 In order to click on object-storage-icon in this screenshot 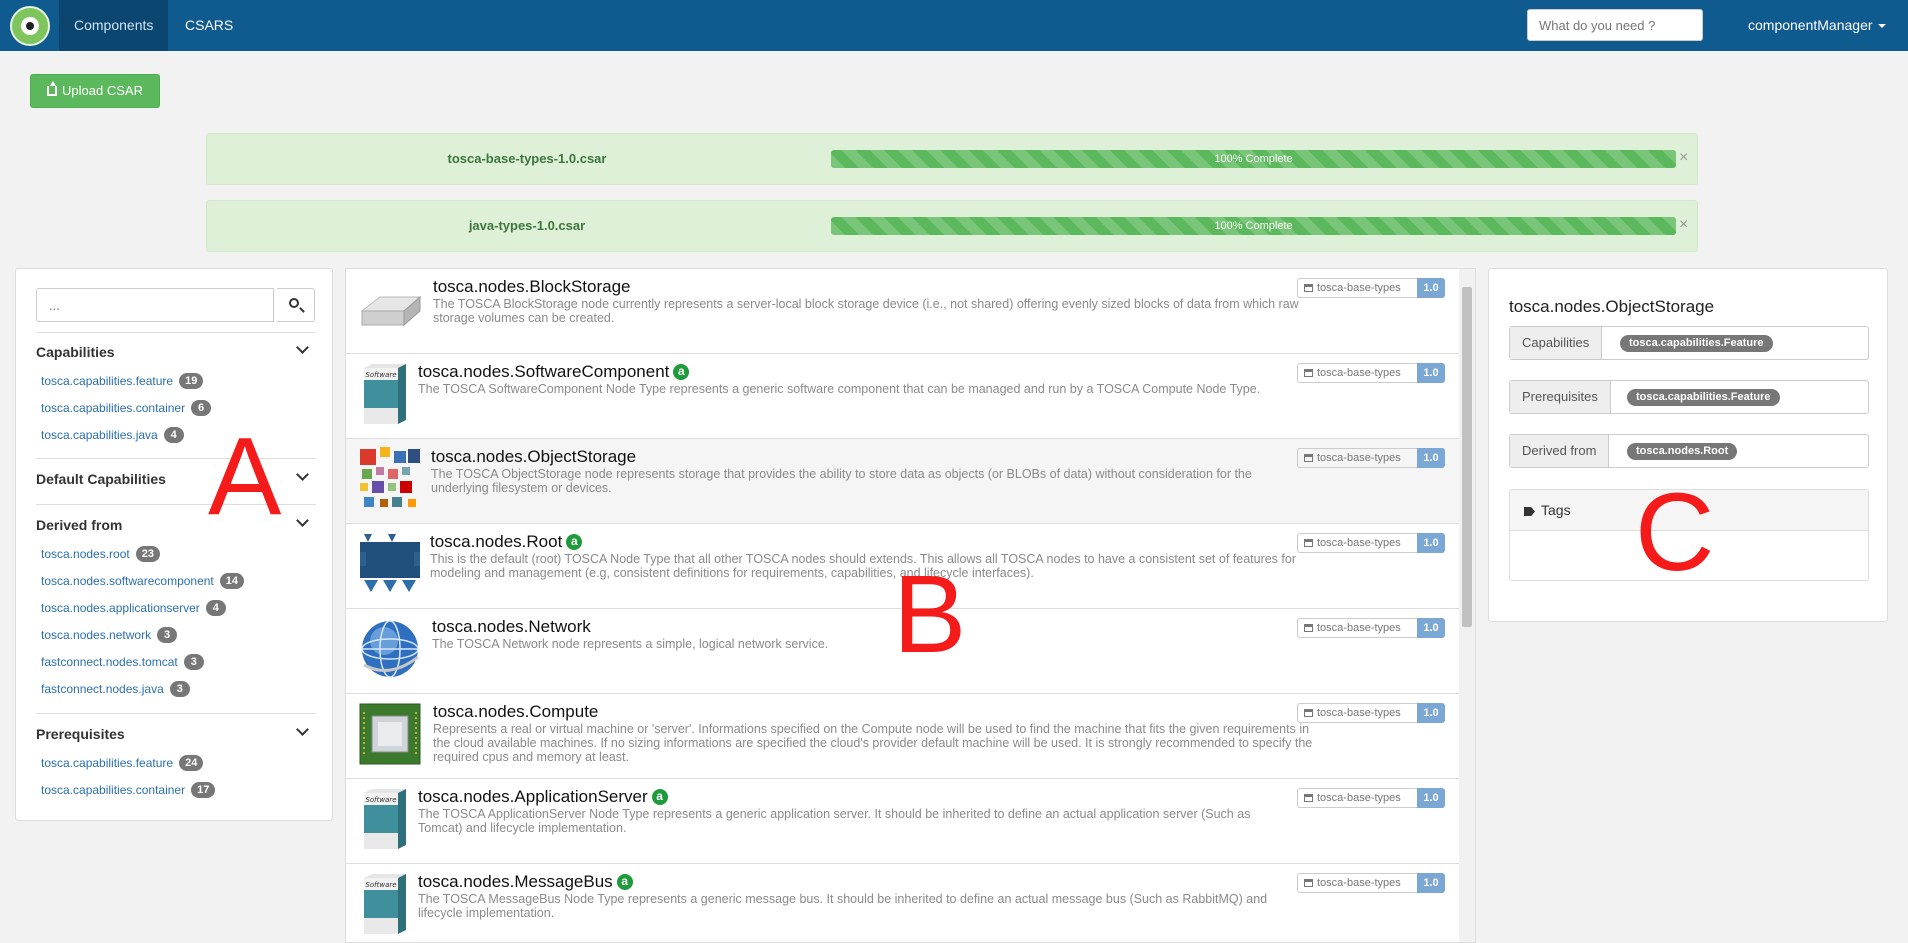, I will do `click(390, 477)`.